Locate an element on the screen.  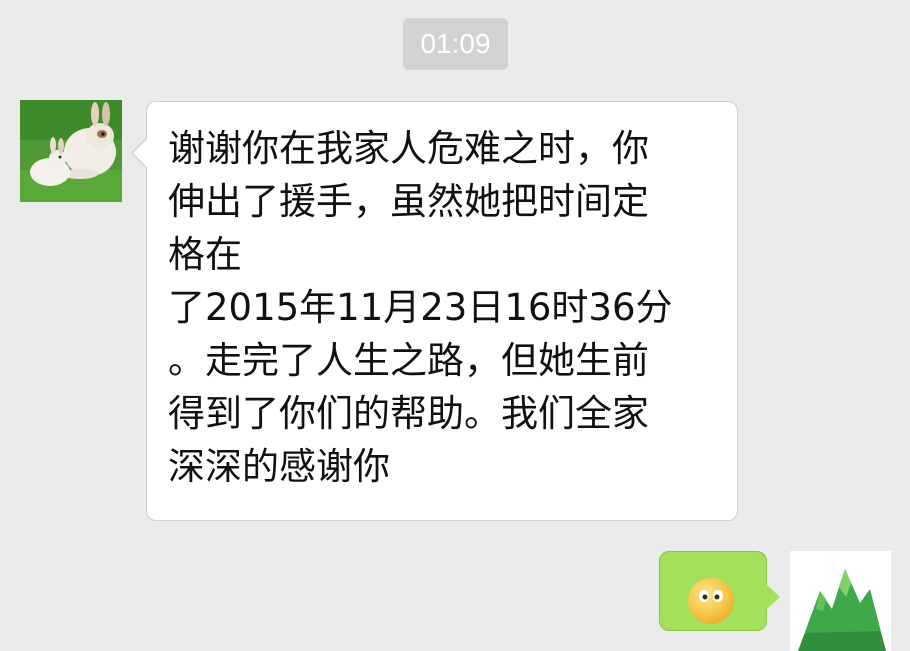
green-mountain-icon is located at coordinates (840, 601).